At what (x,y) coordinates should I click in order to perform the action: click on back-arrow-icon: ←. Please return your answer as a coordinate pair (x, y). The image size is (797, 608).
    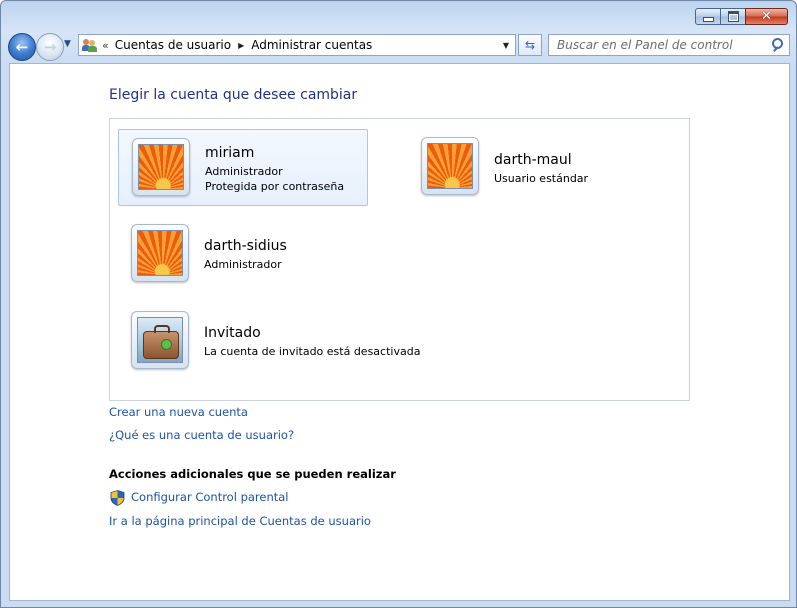
    Looking at the image, I should click on (22, 46).